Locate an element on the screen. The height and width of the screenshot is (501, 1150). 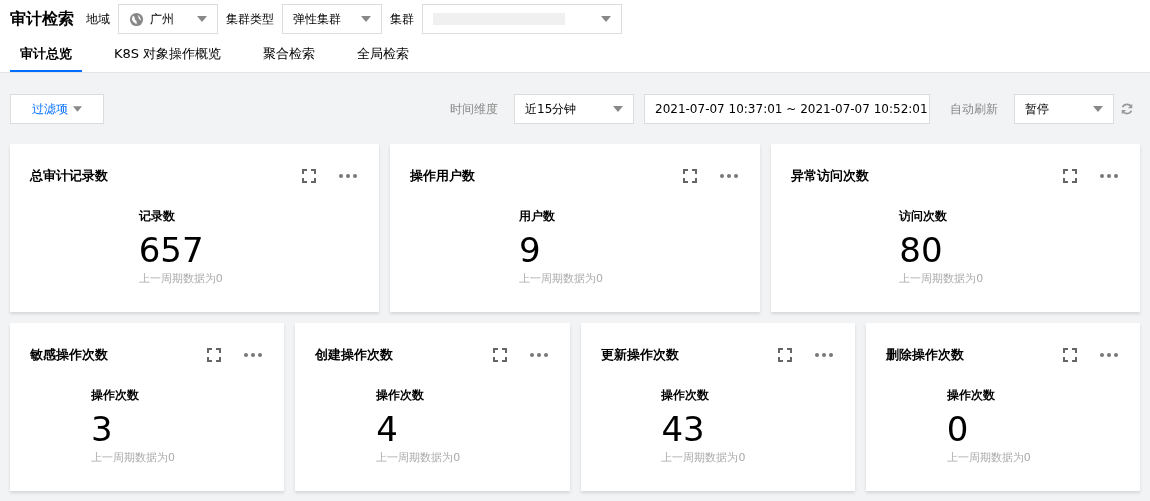
time-range-select: 近15分钟 is located at coordinates (574, 109).